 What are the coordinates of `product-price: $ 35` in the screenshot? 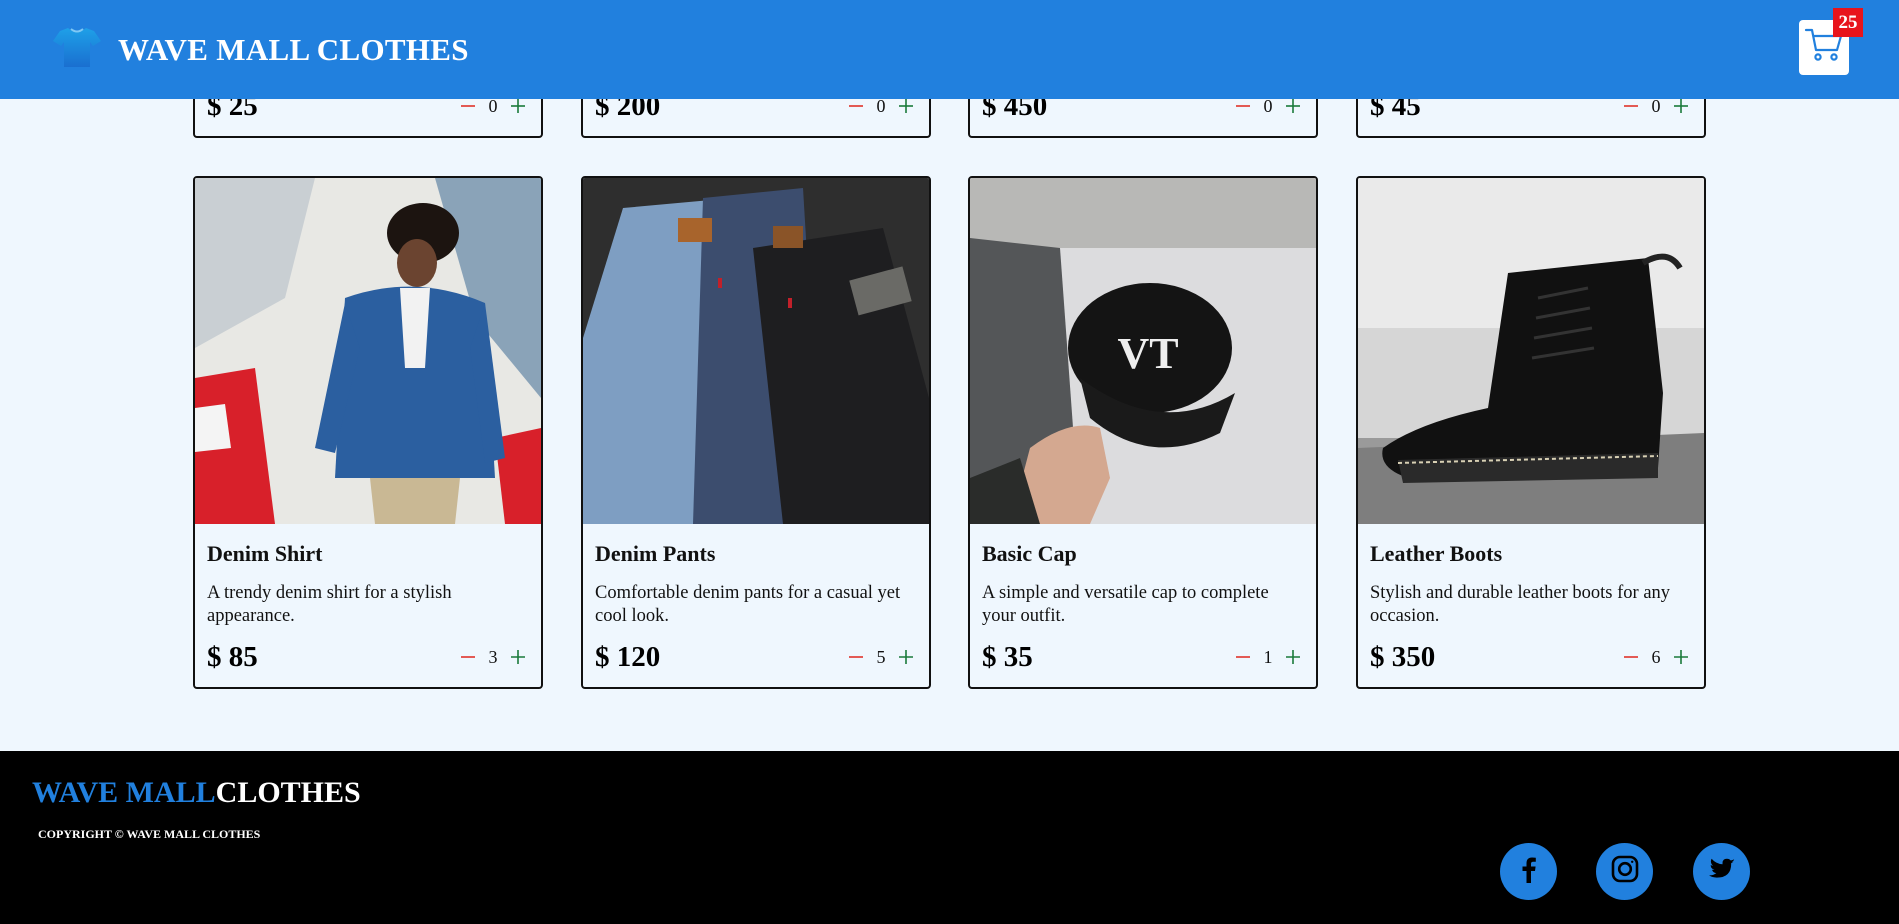 It's located at (1007, 656).